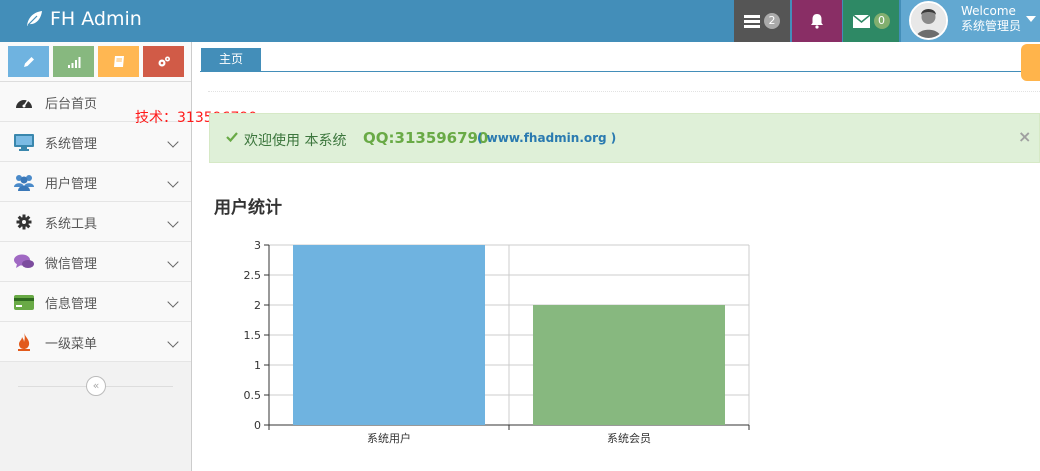 This screenshot has width=1040, height=471. I want to click on sidebar-item-label: 用户管理, so click(71, 184).